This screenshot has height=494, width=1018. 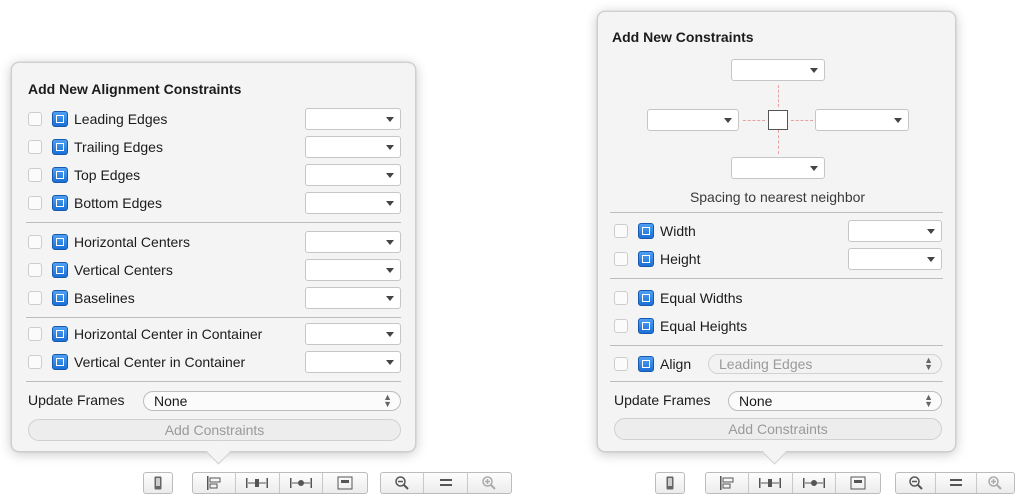 I want to click on constraint-row-height: Height, so click(x=657, y=259).